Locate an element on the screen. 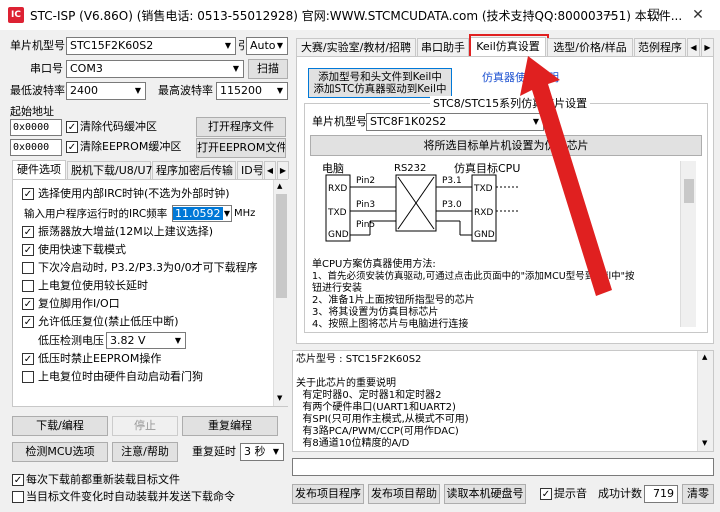 The width and height of the screenshot is (720, 512). read-disk-id-button: 读取本机硬盘号 is located at coordinates (485, 494).